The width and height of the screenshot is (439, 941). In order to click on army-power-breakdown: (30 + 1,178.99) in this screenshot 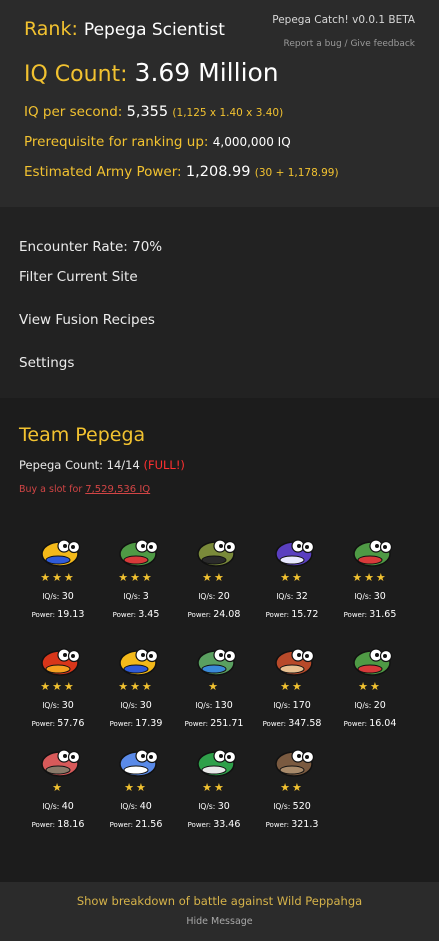, I will do `click(296, 173)`.